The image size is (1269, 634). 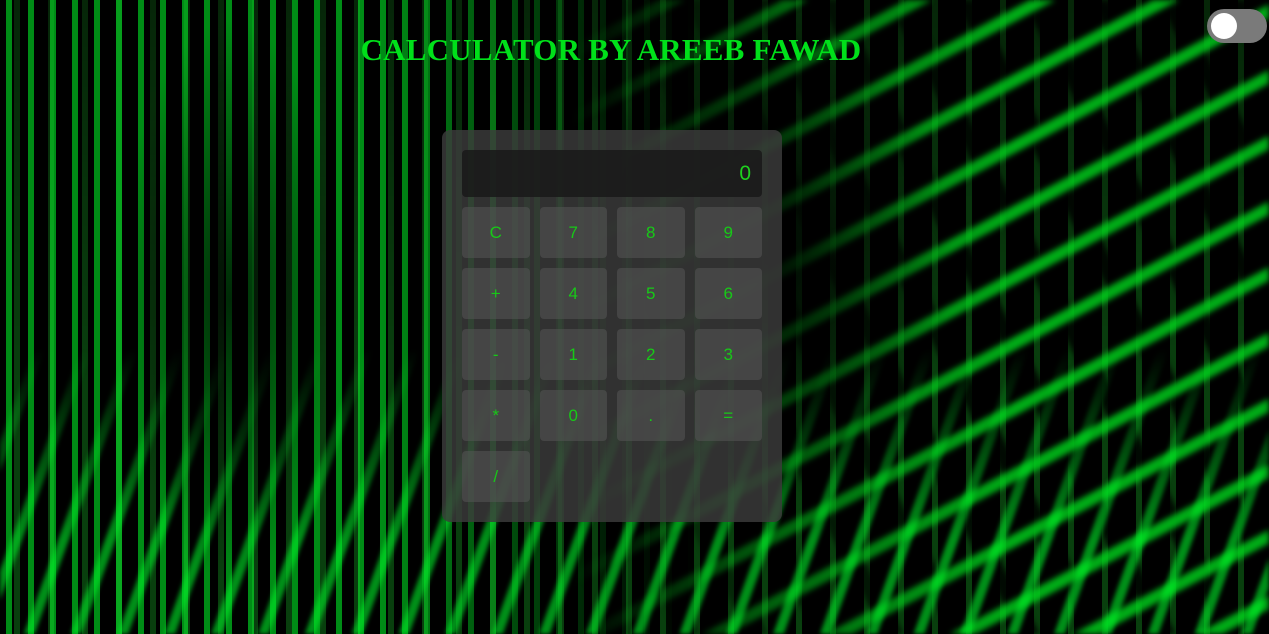 I want to click on digit-5-button: 5, so click(x=651, y=293).